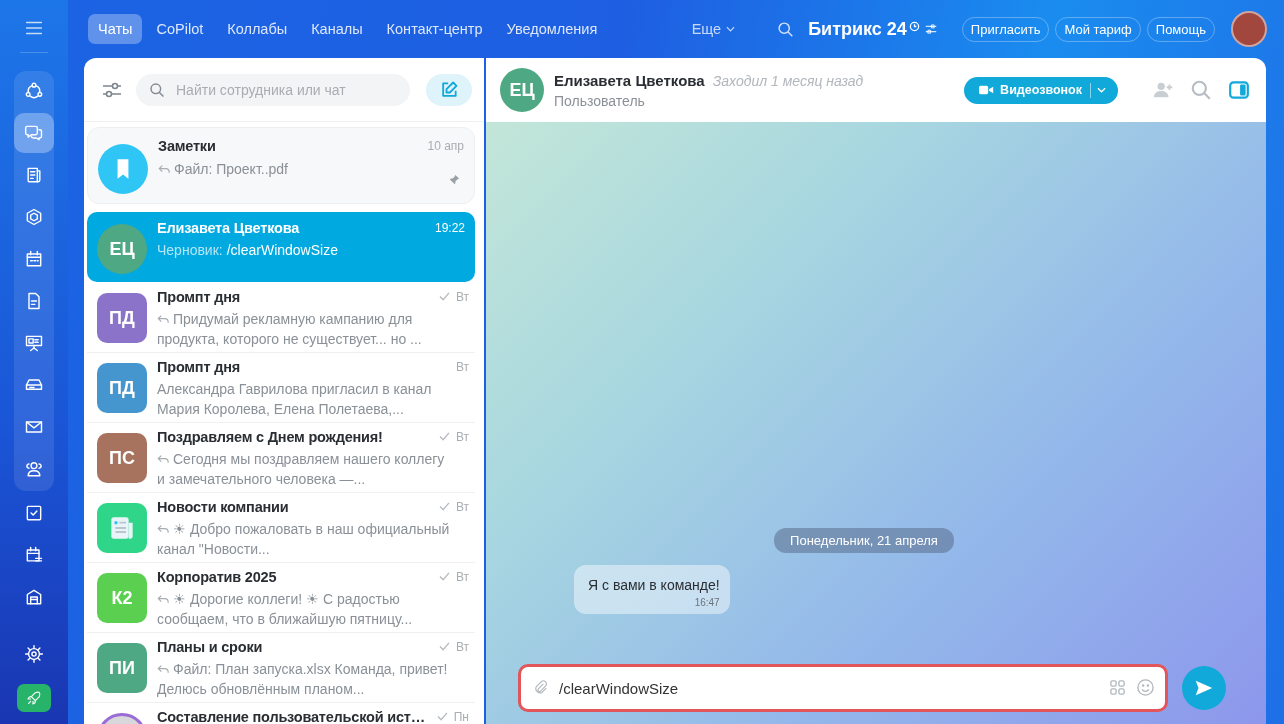 The height and width of the screenshot is (724, 1284). Describe the element at coordinates (930, 29) in the screenshot. I see `sliders-icon` at that location.